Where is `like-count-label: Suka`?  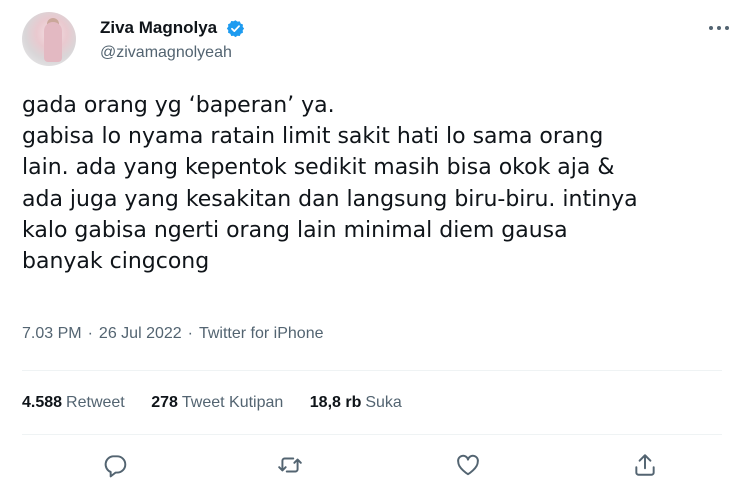
like-count-label: Suka is located at coordinates (383, 402).